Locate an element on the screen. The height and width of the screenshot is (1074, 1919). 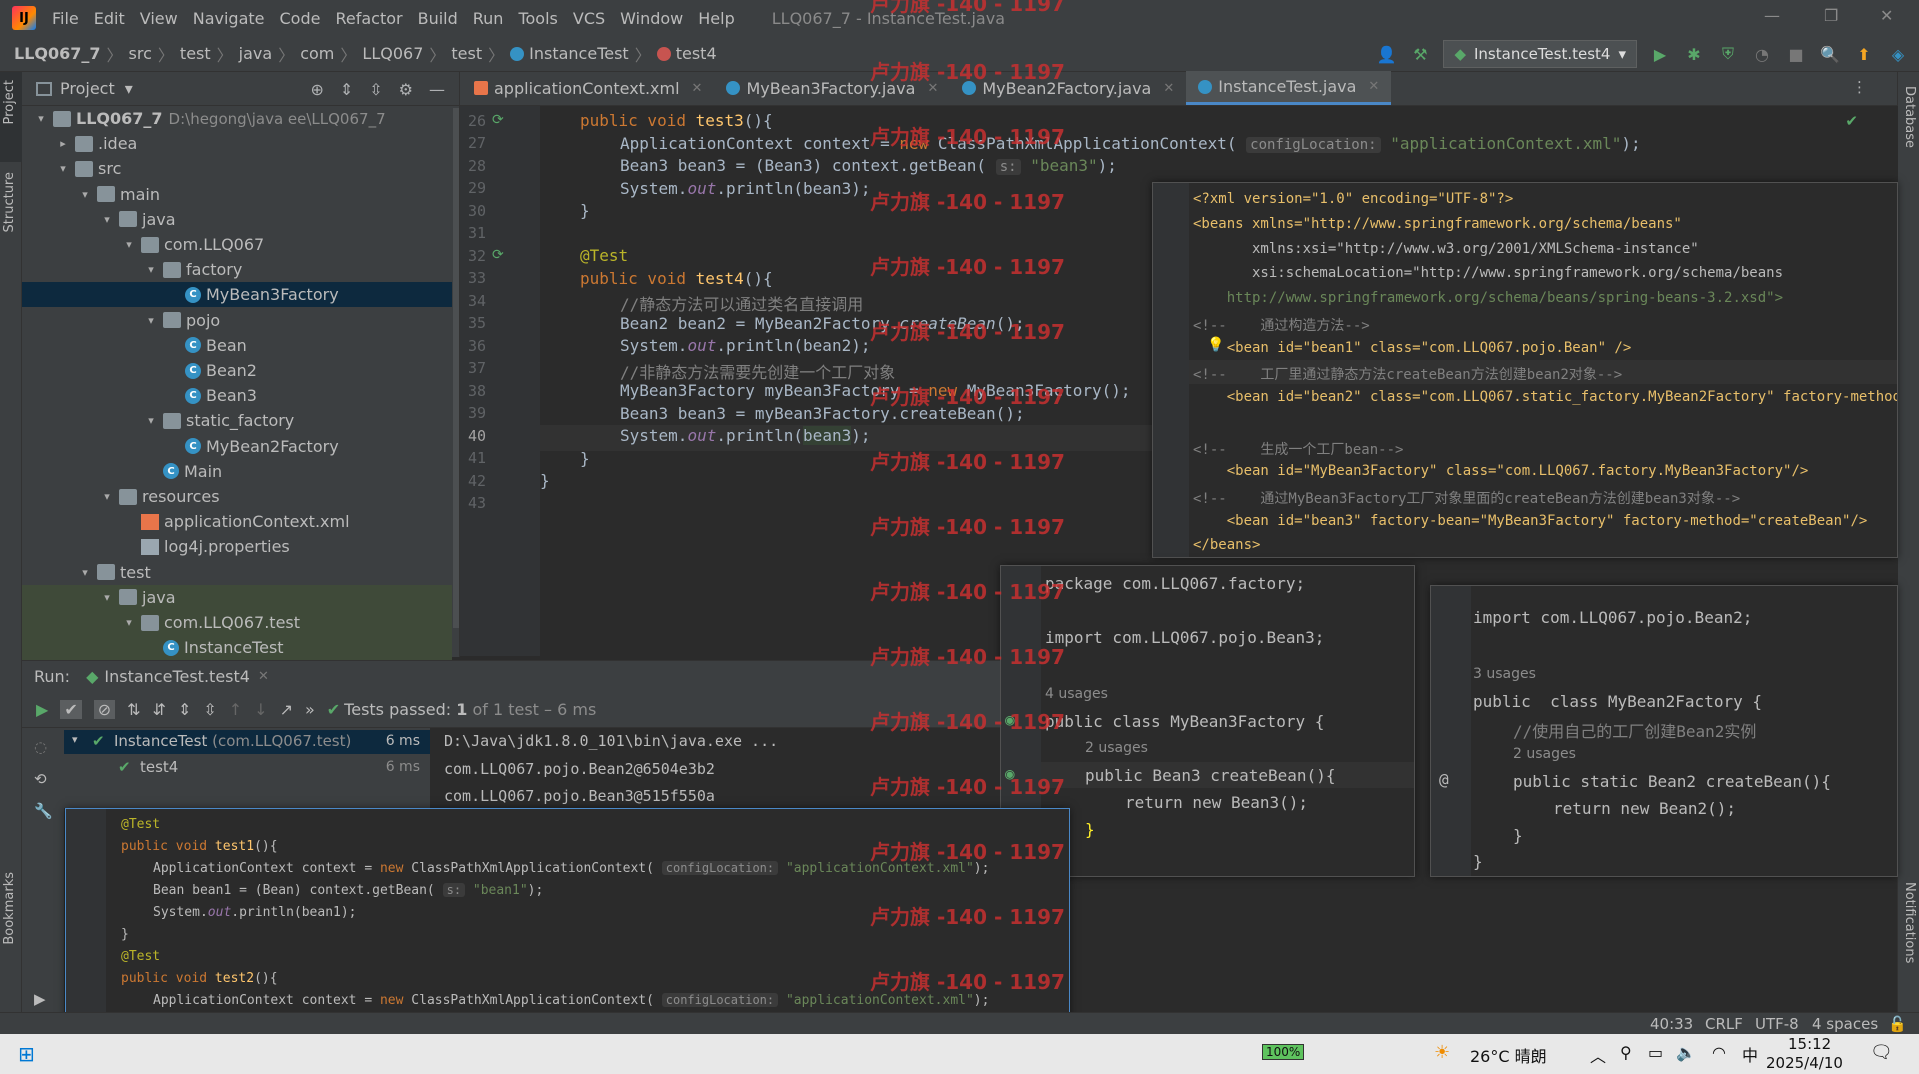
sort-alpha-icon: ⇅ is located at coordinates (133, 709).